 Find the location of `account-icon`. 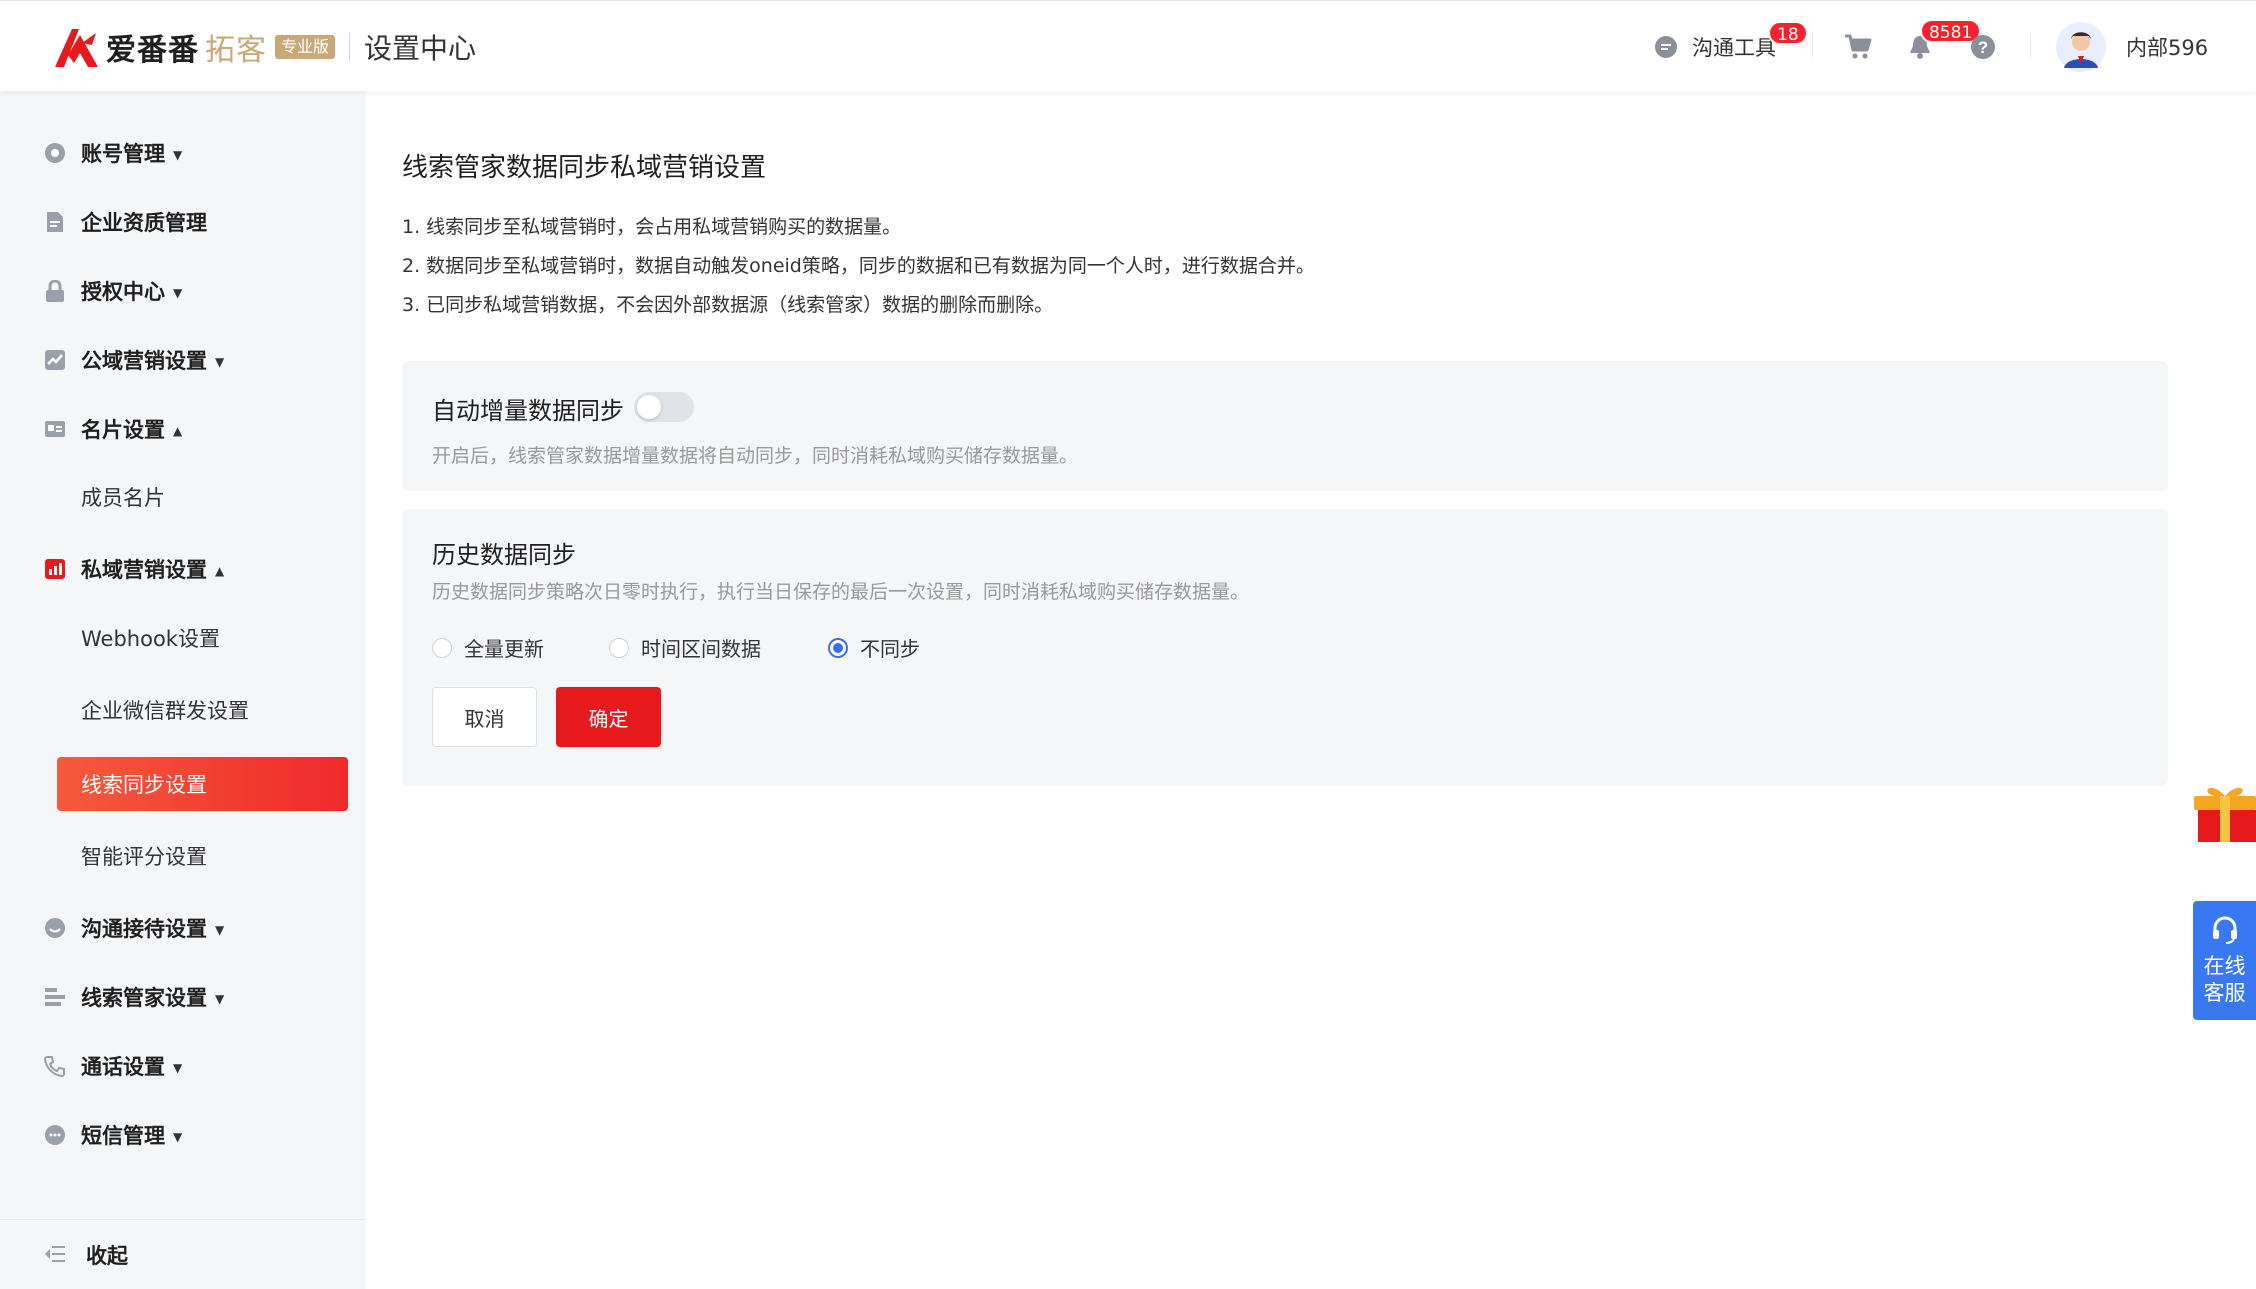

account-icon is located at coordinates (55, 153).